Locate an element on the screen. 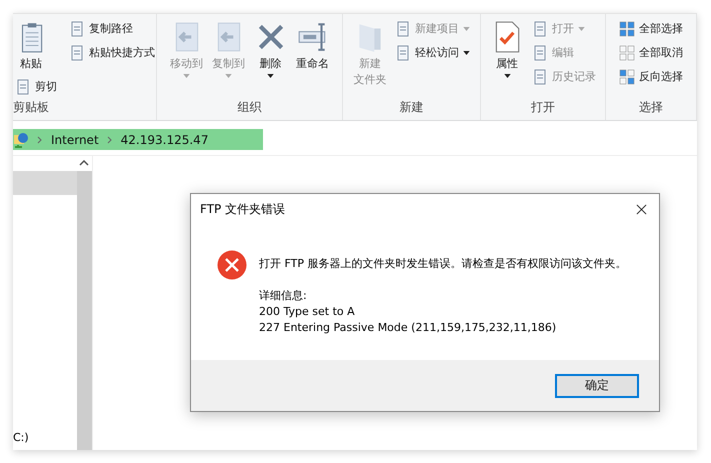  group-label: 组织 is located at coordinates (250, 107).